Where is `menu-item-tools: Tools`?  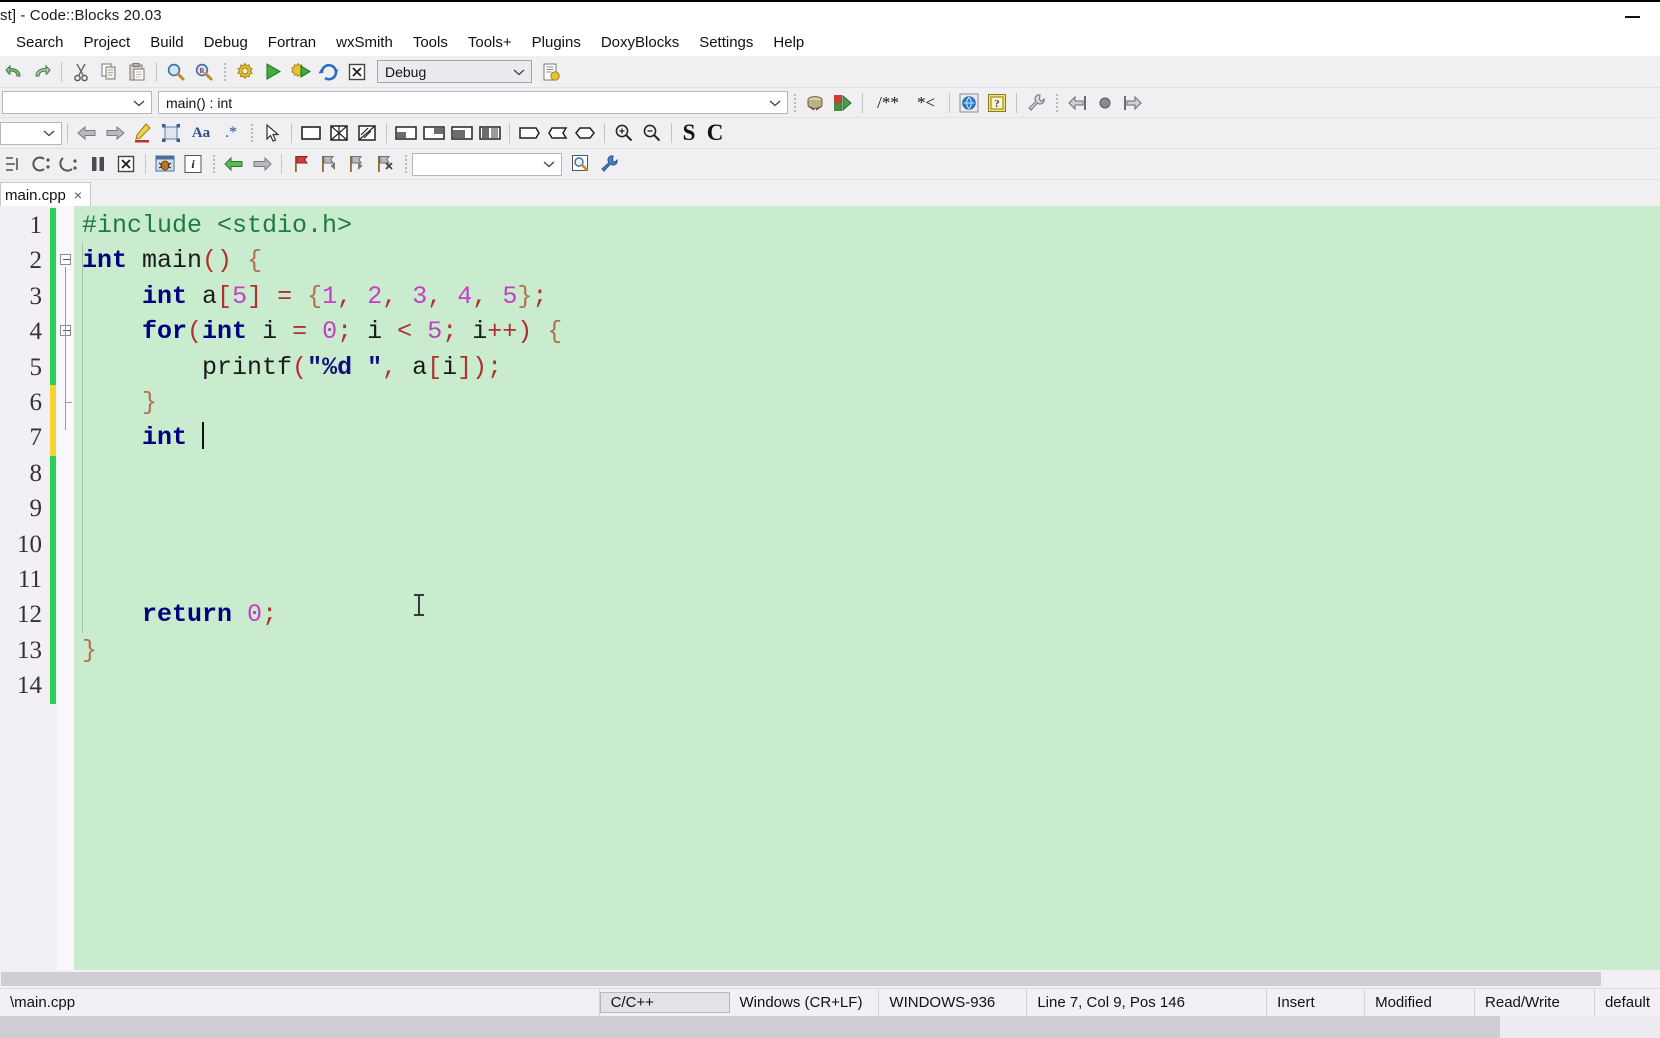 menu-item-tools: Tools is located at coordinates (430, 42).